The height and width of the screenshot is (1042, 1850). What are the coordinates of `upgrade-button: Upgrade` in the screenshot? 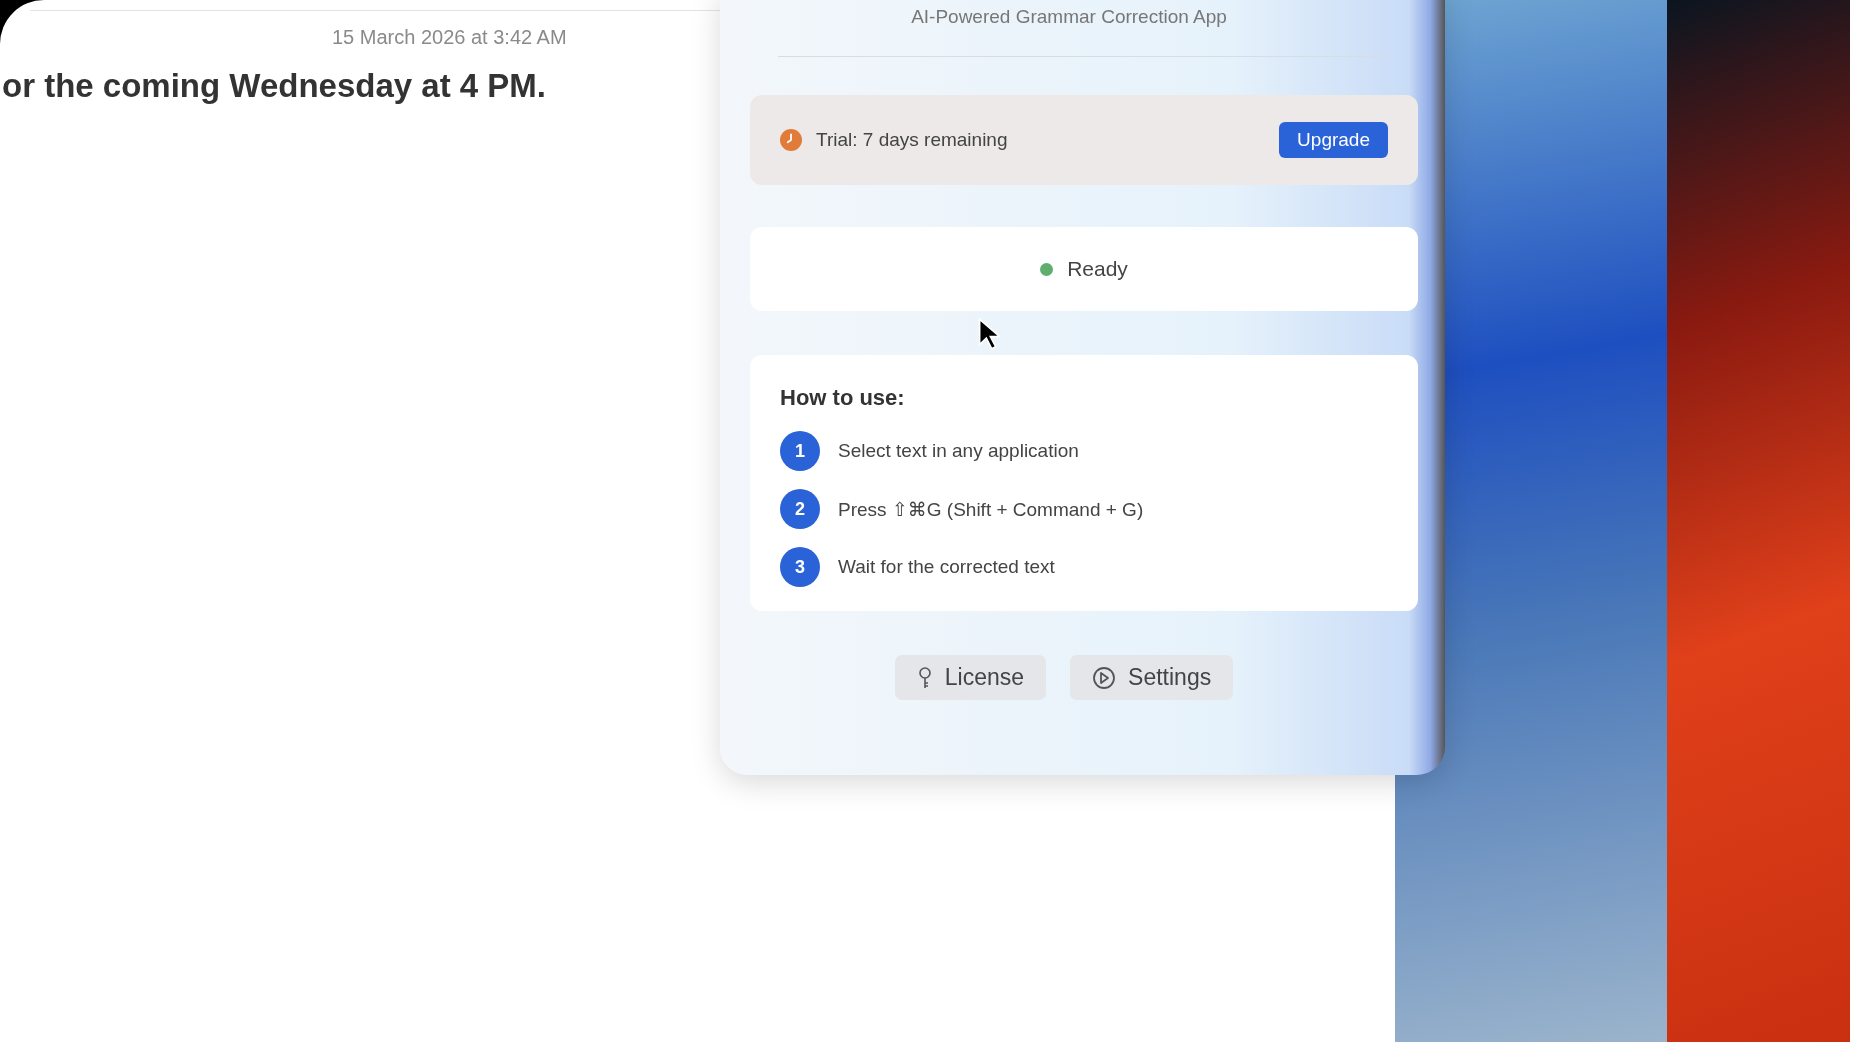 It's located at (1333, 140).